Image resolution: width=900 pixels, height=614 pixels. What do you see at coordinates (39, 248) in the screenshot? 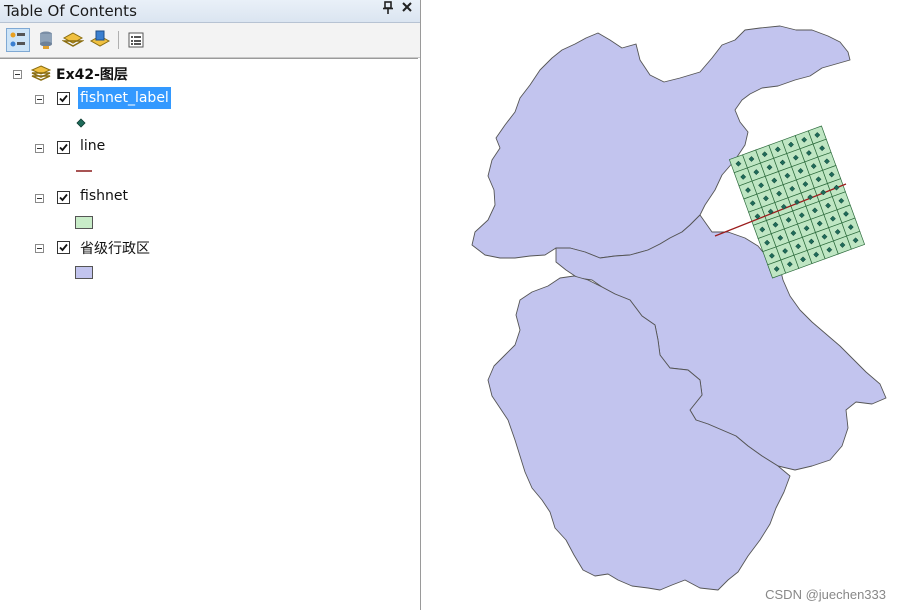
I see `layer-expander-province` at bounding box center [39, 248].